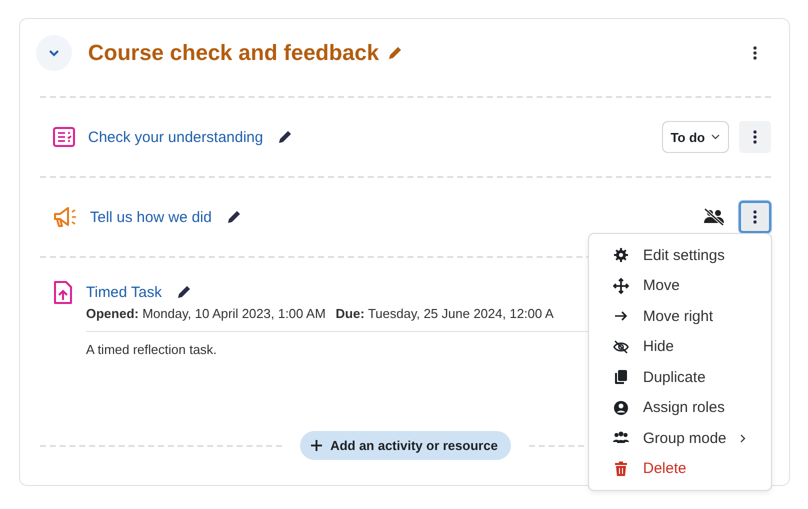 Image resolution: width=808 pixels, height=509 pixels. I want to click on date-text: Opened: Monday, 10 April 2023, 1:00 AM, so click(206, 313).